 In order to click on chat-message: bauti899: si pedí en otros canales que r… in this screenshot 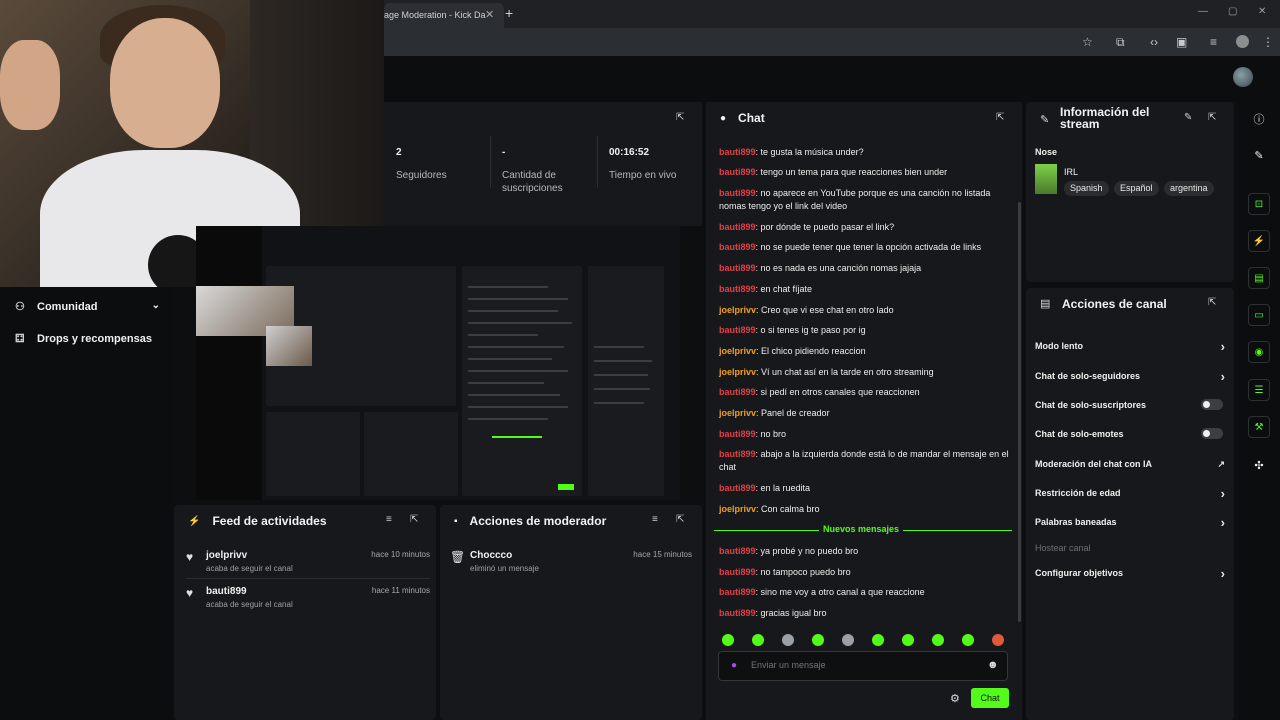, I will do `click(865, 392)`.